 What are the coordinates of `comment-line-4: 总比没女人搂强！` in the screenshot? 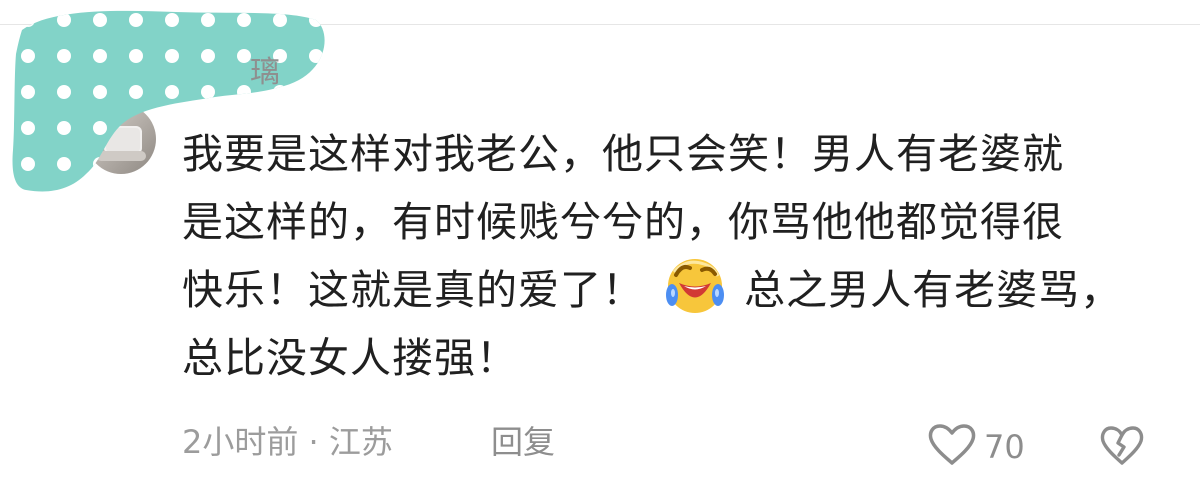 It's located at (350, 358).